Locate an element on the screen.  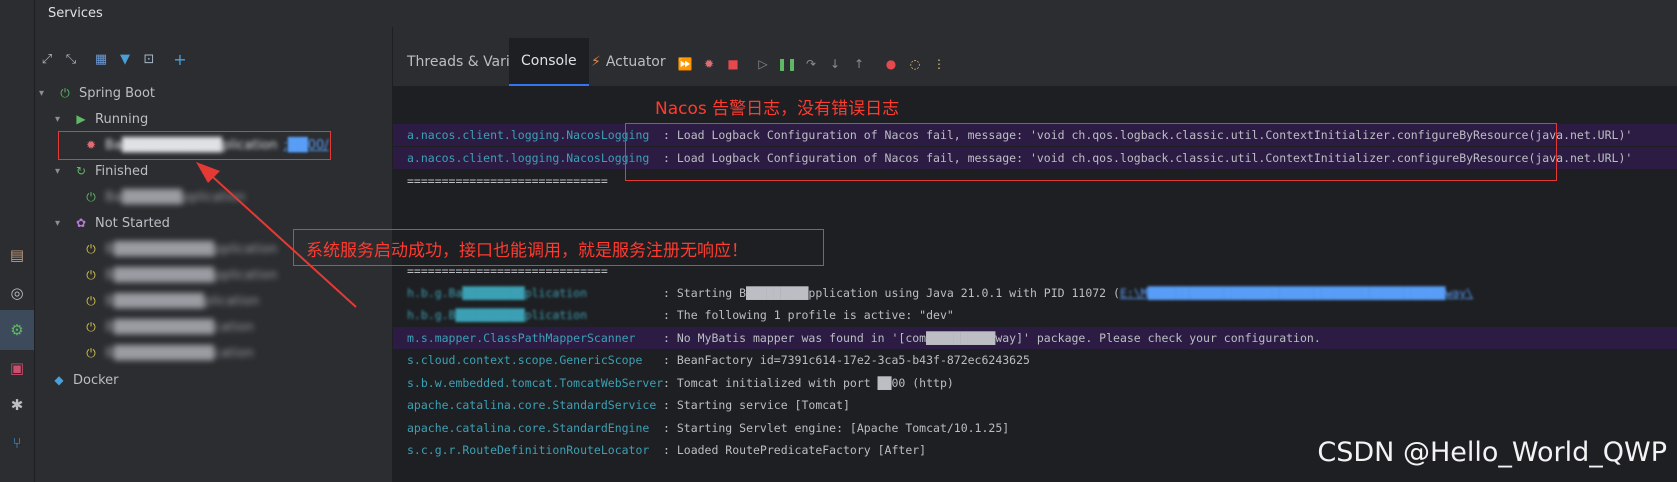
tab-label: Console is located at coordinates (549, 61).